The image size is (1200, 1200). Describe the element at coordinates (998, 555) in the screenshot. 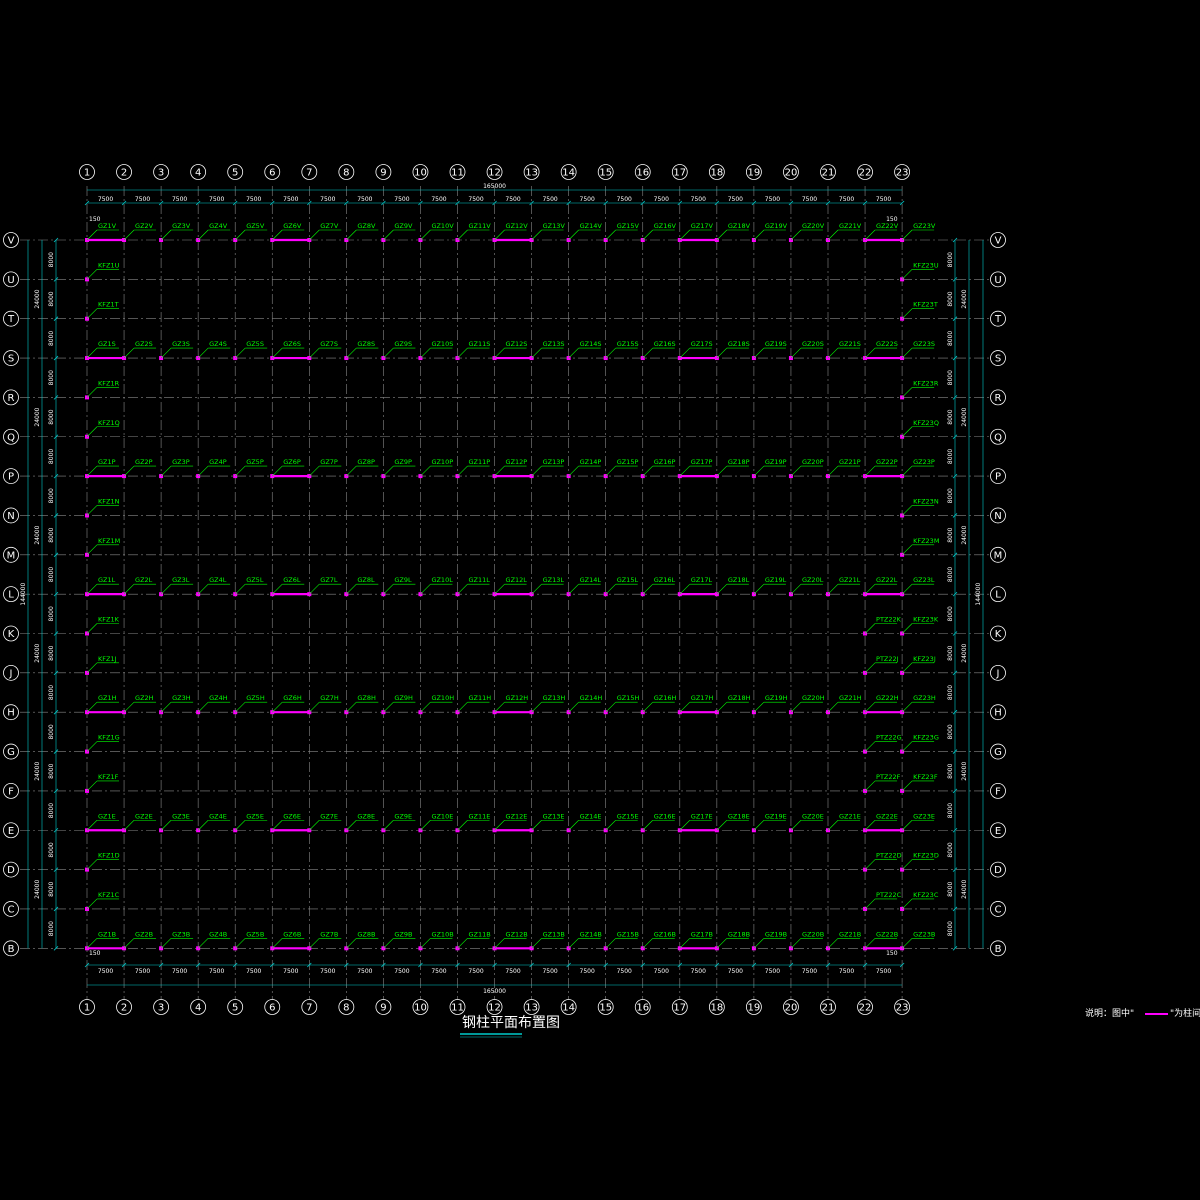

I see `axis-bubble-right-M-label: M` at that location.